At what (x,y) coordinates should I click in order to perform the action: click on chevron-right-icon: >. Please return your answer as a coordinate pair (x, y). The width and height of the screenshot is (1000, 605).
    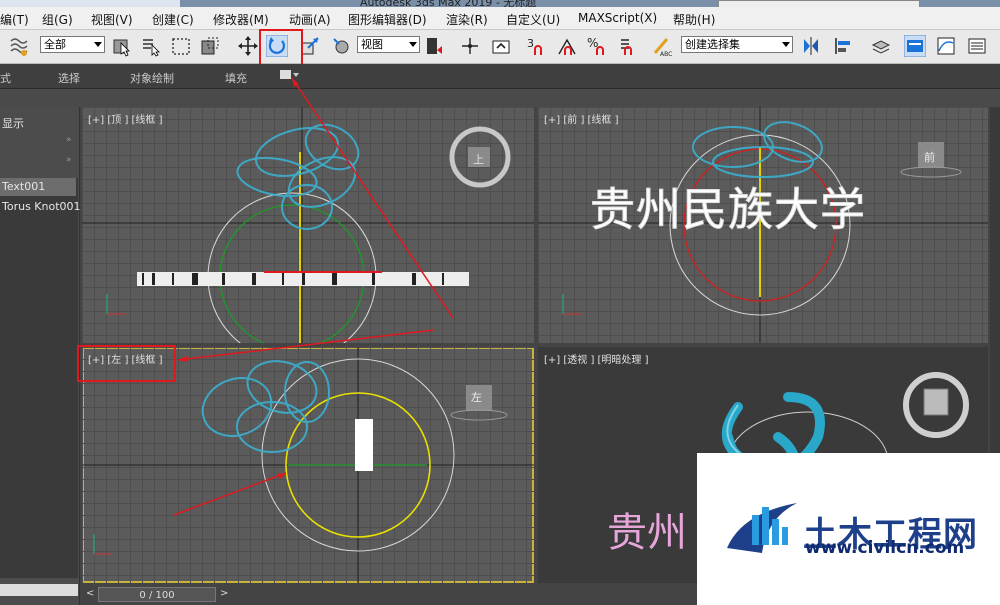
    Looking at the image, I should click on (224, 593).